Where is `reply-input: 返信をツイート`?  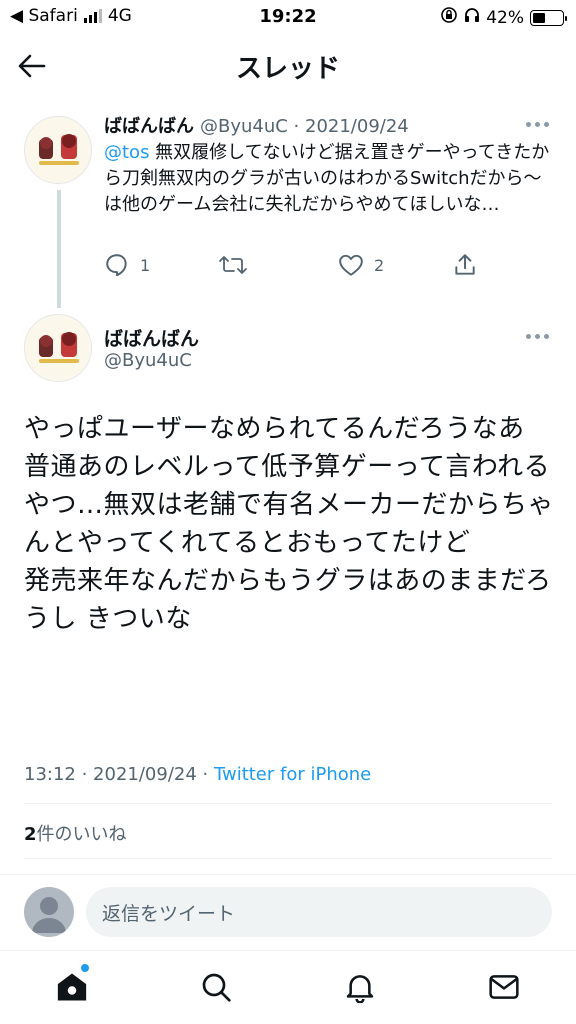
reply-input: 返信をツイート is located at coordinates (319, 912).